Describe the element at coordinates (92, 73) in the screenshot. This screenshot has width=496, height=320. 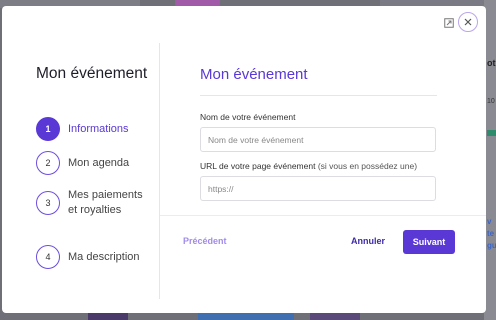
I see `sidebar-title: Mon événement` at that location.